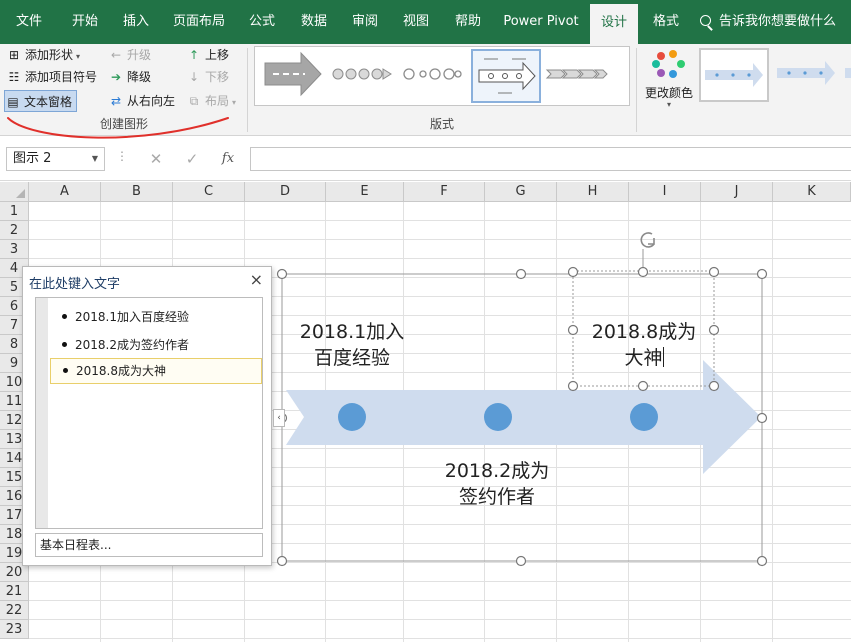 Image resolution: width=851 pixels, height=642 pixels. I want to click on tab-review: 审阅, so click(365, 22).